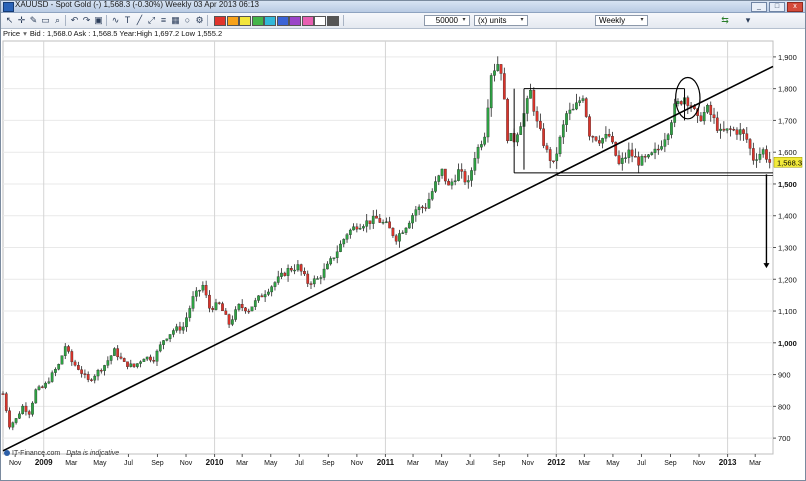 Image resolution: width=806 pixels, height=481 pixels. I want to click on brand-logo-icon, so click(7, 453).